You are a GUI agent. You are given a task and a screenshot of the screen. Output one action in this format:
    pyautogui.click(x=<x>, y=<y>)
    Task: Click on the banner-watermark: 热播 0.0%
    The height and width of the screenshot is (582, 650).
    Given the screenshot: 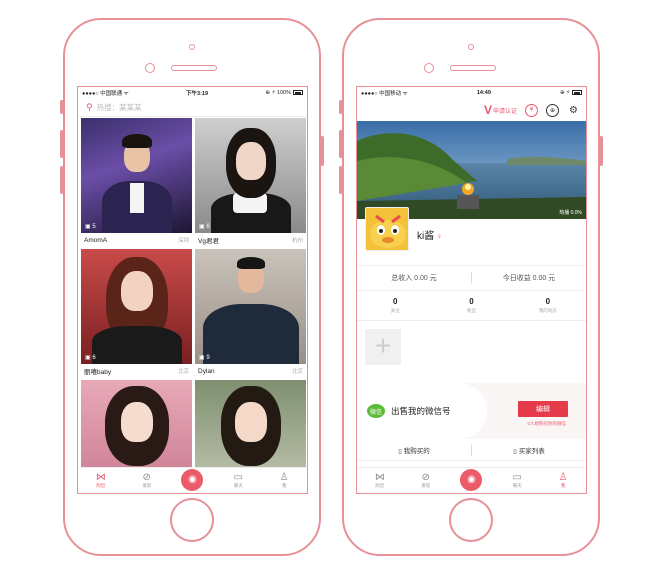 What is the action you would take?
    pyautogui.click(x=570, y=213)
    